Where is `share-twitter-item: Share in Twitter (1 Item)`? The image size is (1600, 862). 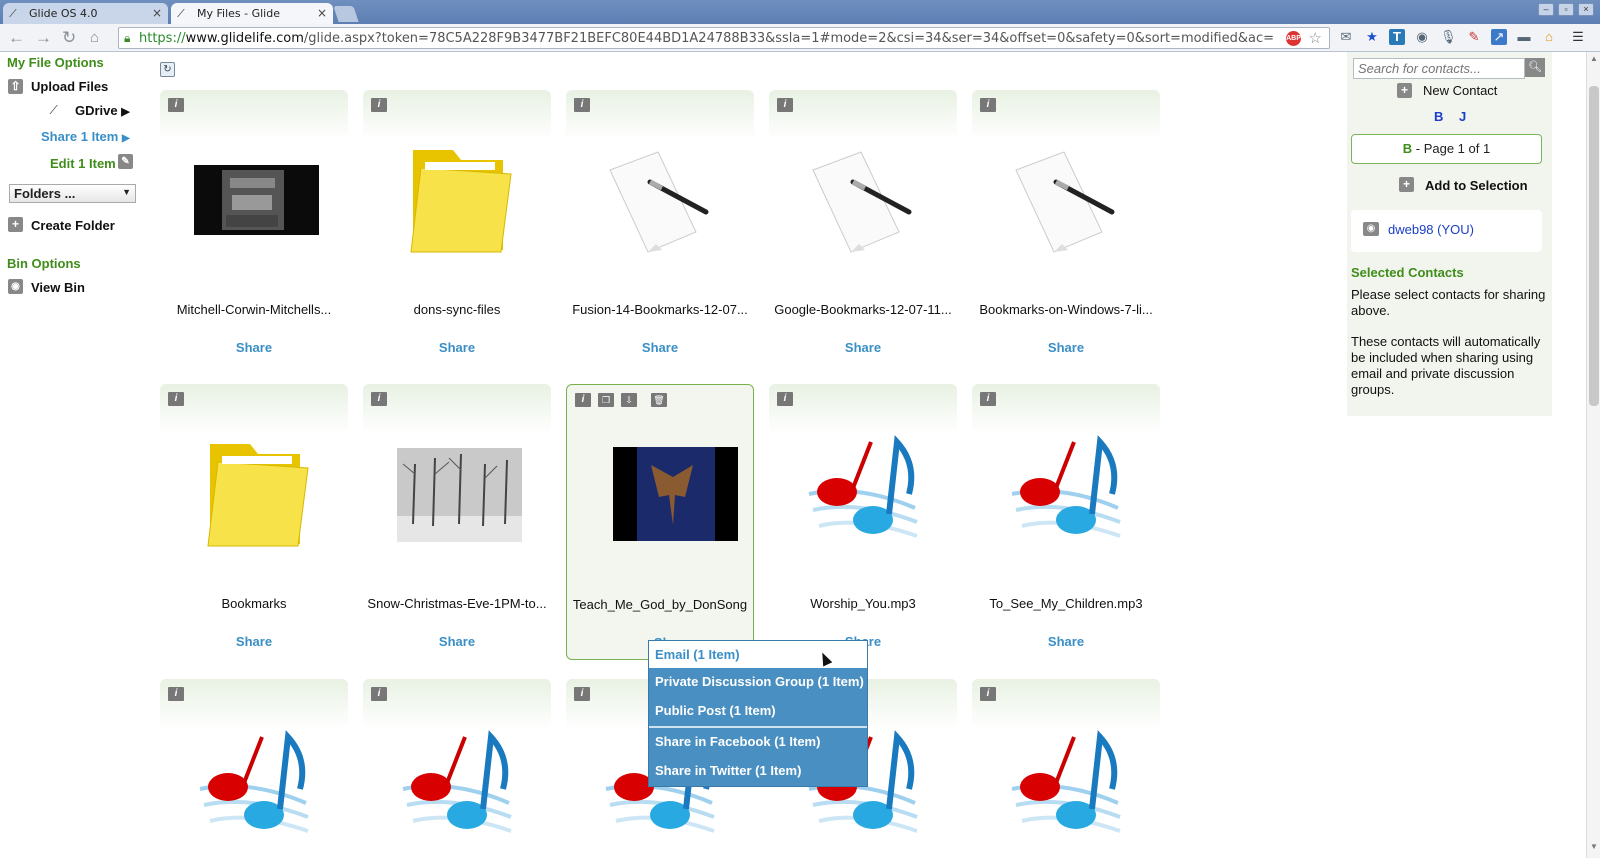
share-twitter-item: Share in Twitter (1 Item) is located at coordinates (758, 771).